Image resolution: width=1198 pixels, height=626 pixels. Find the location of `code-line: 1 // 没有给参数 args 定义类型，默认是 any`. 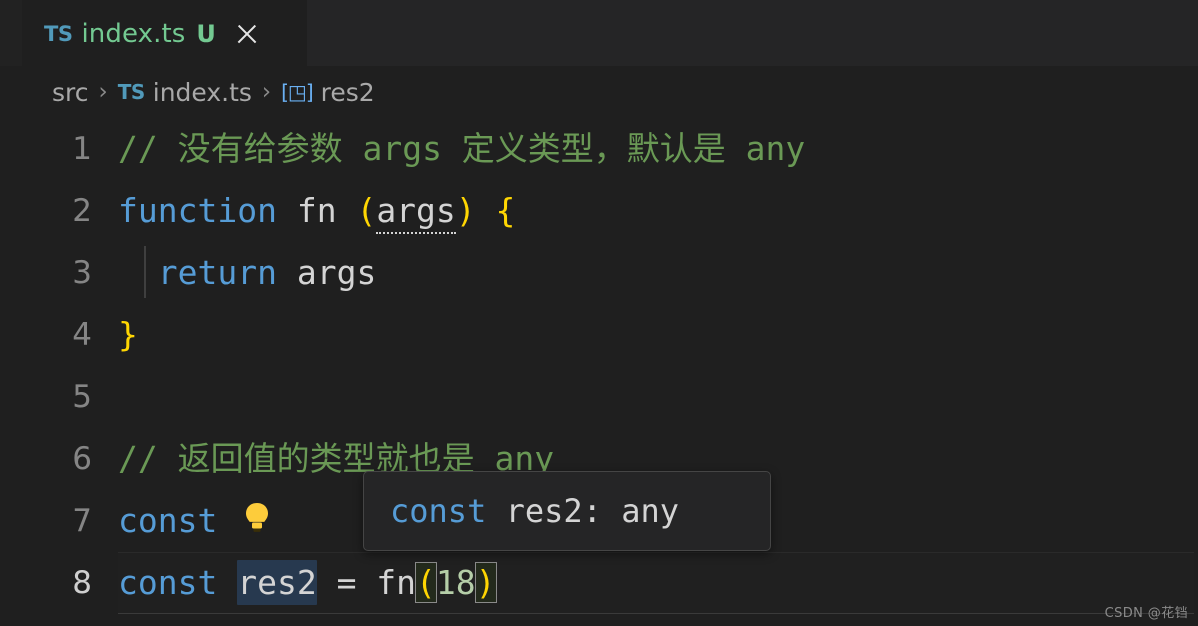

code-line: 1 // 没有给参数 args 定义类型，默认是 any is located at coordinates (610, 149).